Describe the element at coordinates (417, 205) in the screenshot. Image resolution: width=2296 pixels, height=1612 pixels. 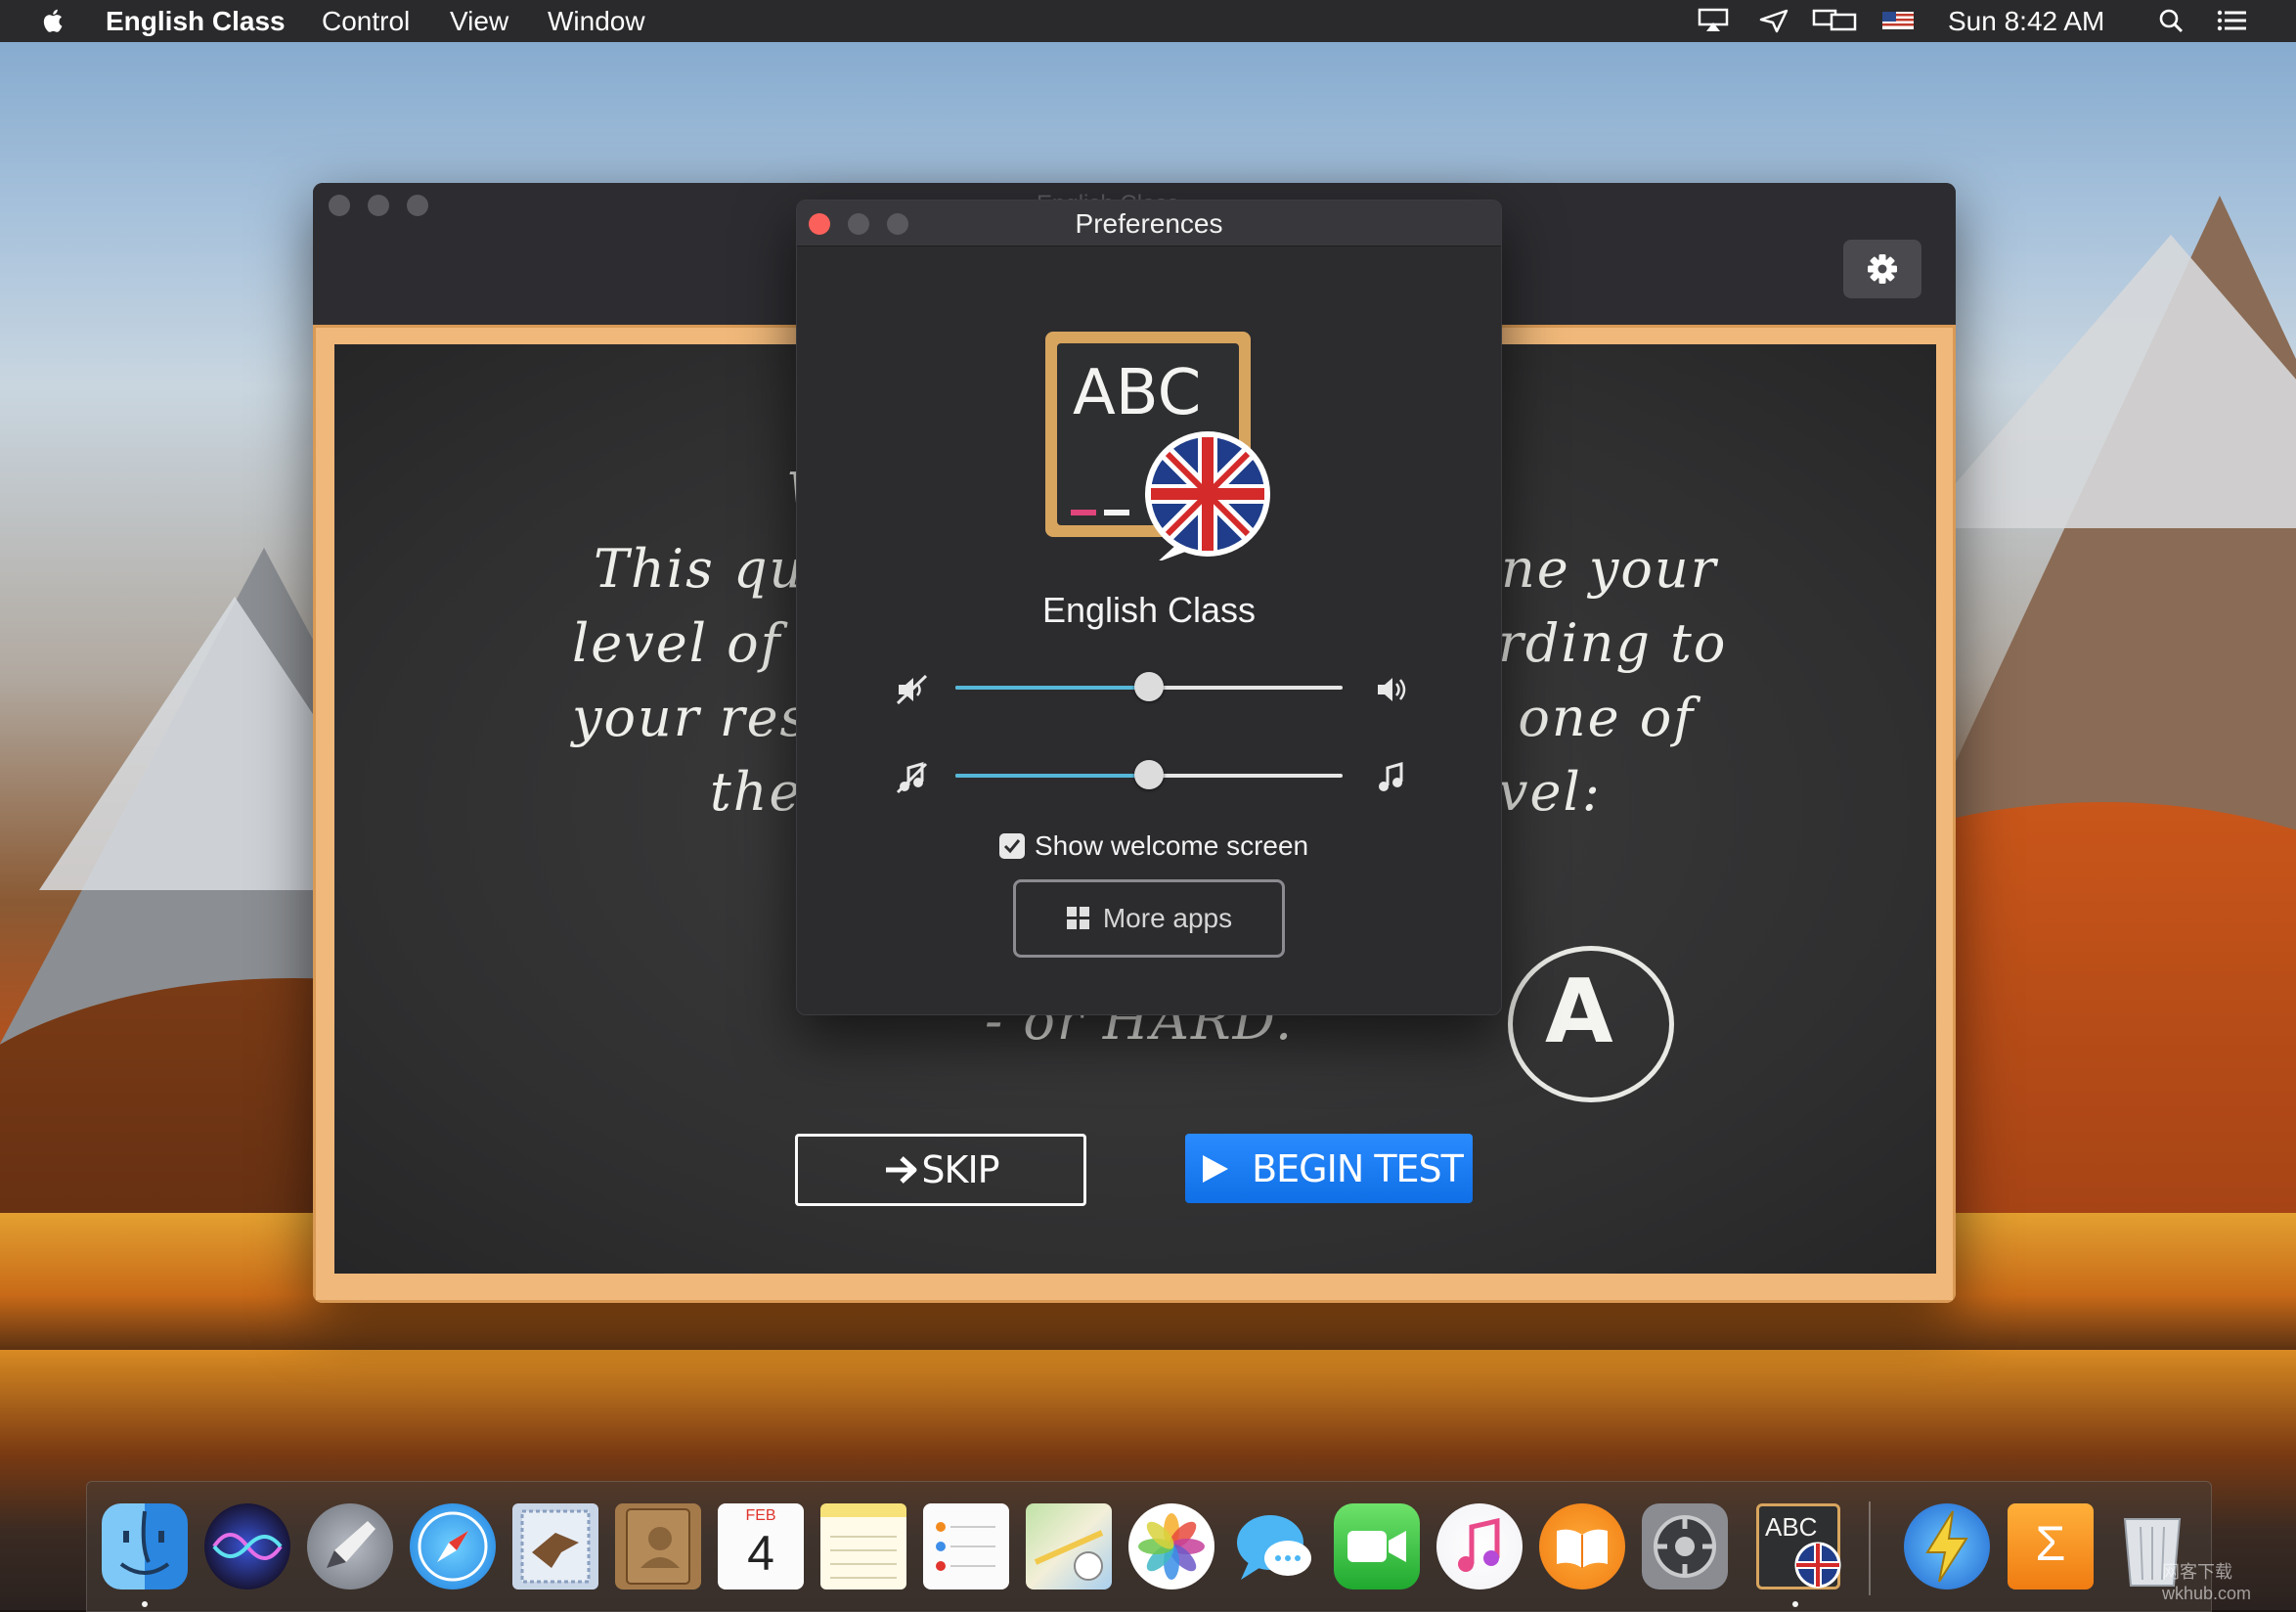
I see `window-zoom-button` at that location.